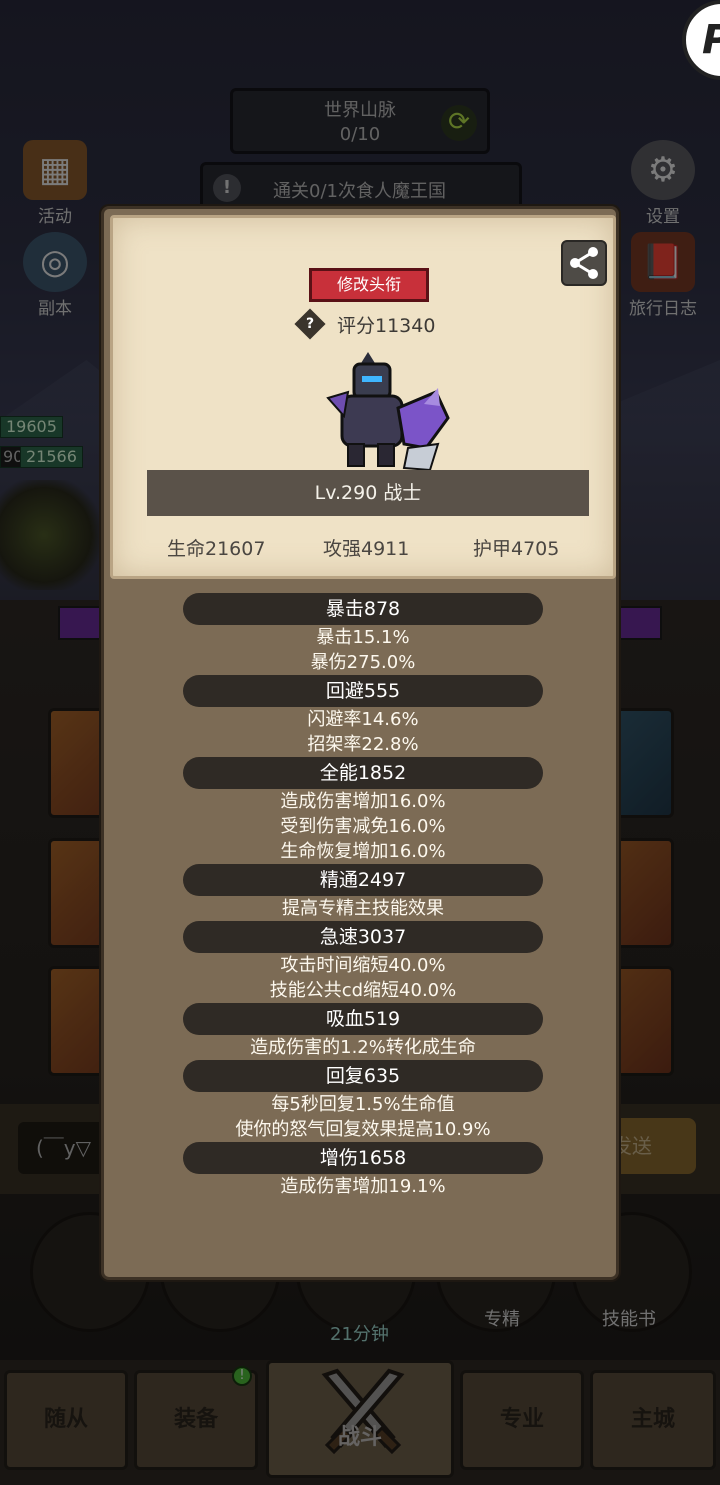 The width and height of the screenshot is (720, 1485). Describe the element at coordinates (363, 637) in the screenshot. I see `attr-line: 暴击15.1%` at that location.